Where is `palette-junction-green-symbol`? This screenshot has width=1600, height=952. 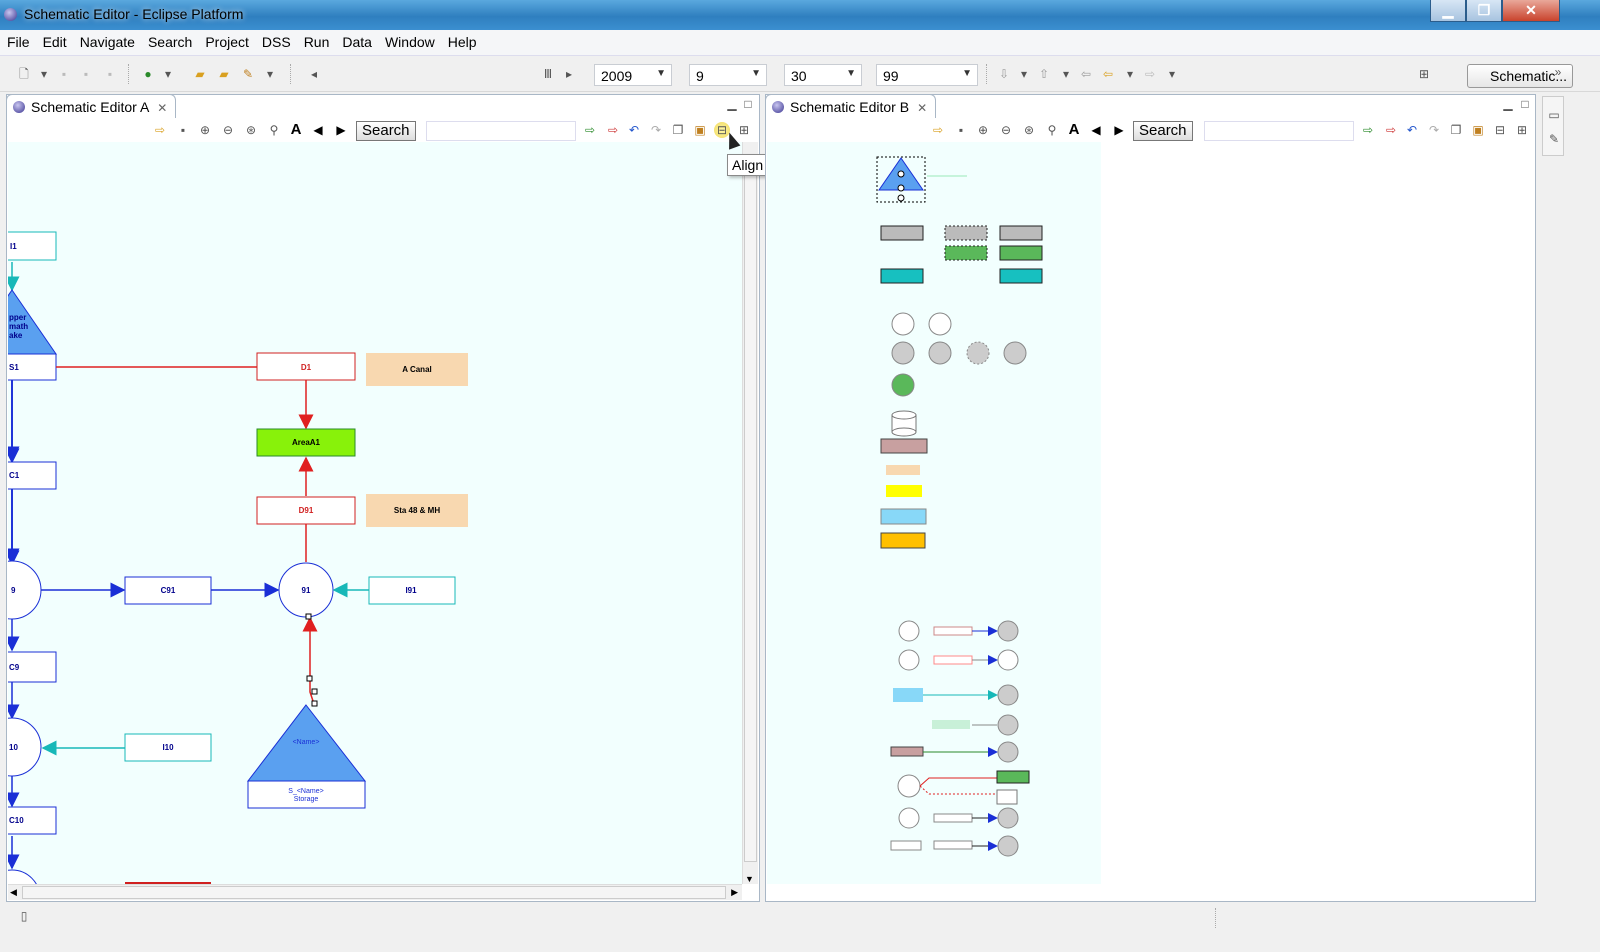 palette-junction-green-symbol is located at coordinates (903, 385).